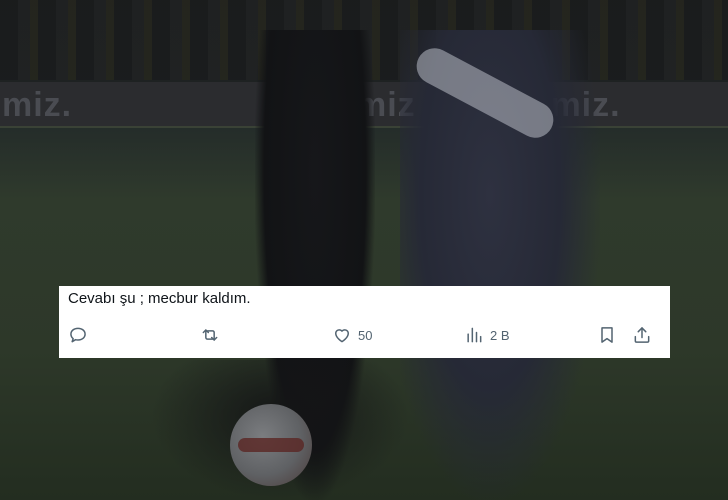 This screenshot has height=500, width=728. What do you see at coordinates (342, 336) in the screenshot?
I see `heart-icon` at bounding box center [342, 336].